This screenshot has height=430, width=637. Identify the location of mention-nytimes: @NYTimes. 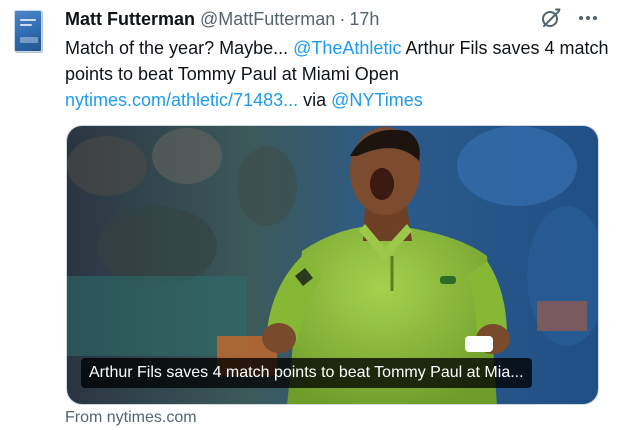
(377, 100).